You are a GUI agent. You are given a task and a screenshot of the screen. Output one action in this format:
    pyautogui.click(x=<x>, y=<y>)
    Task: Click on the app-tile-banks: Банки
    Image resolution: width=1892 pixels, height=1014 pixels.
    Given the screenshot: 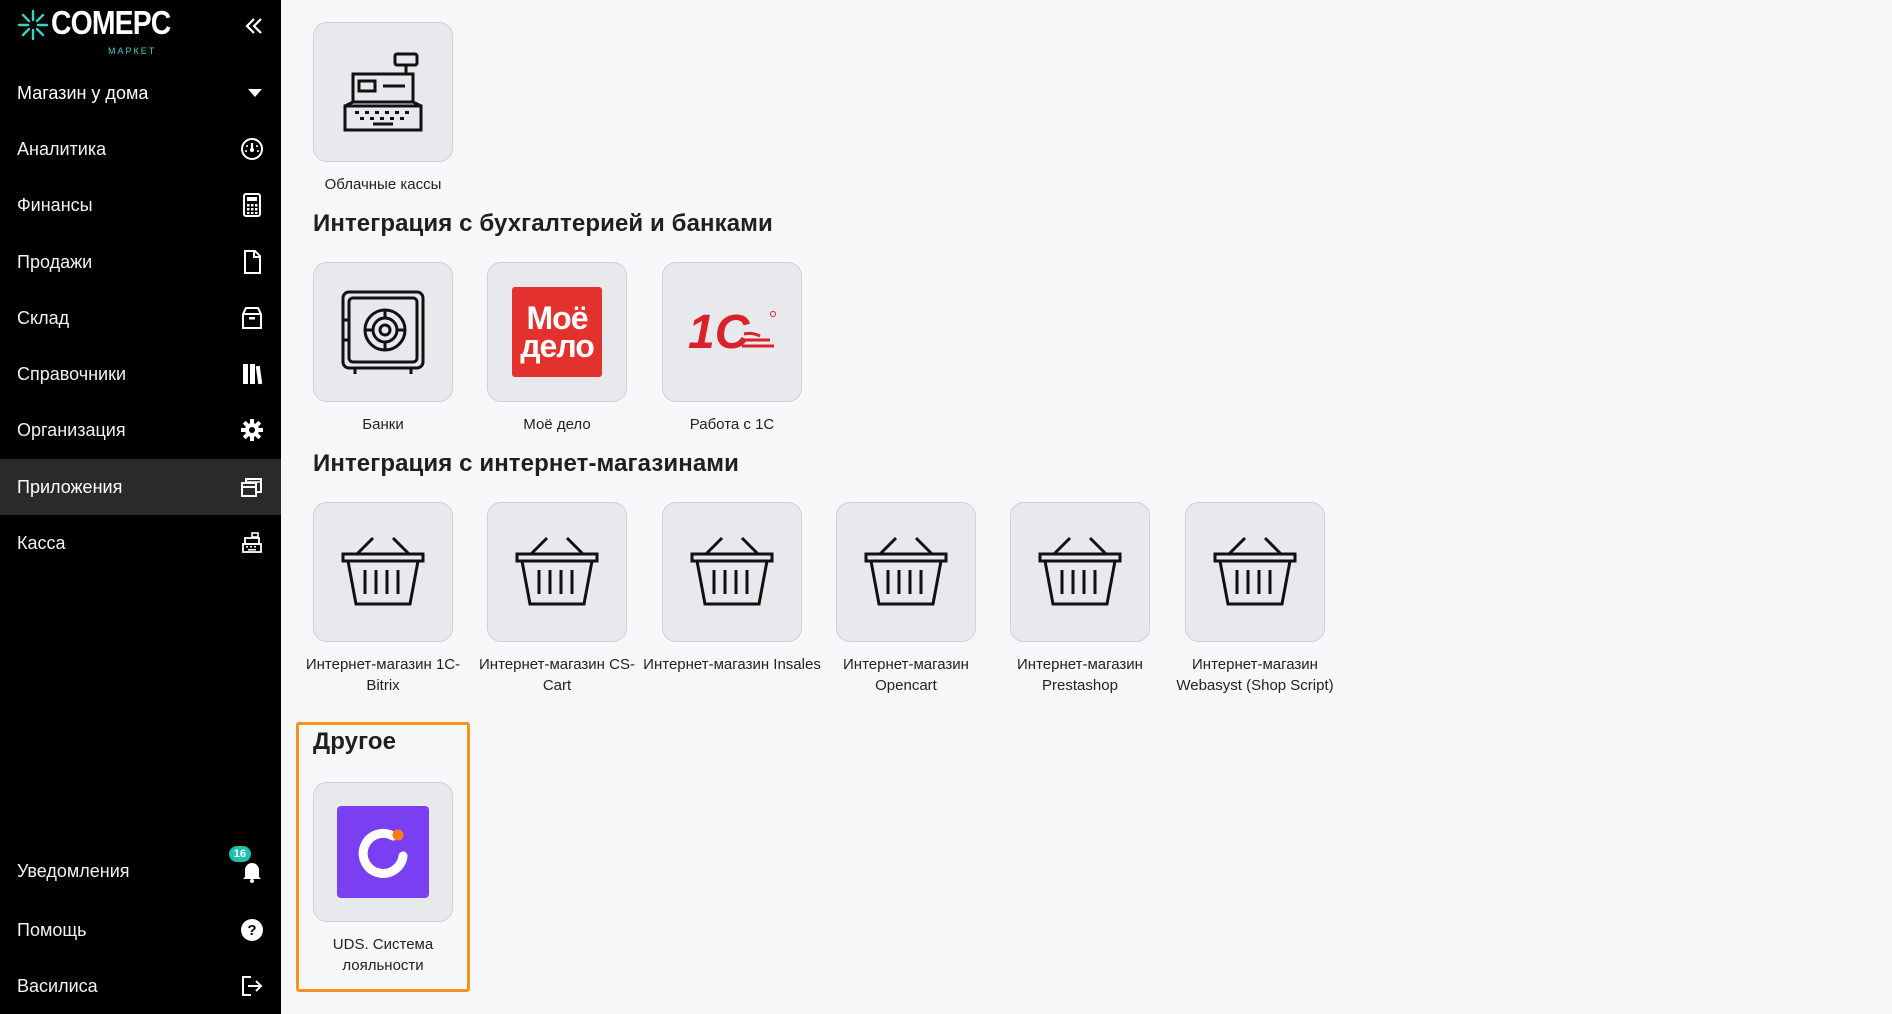 What is the action you would take?
    pyautogui.click(x=383, y=348)
    